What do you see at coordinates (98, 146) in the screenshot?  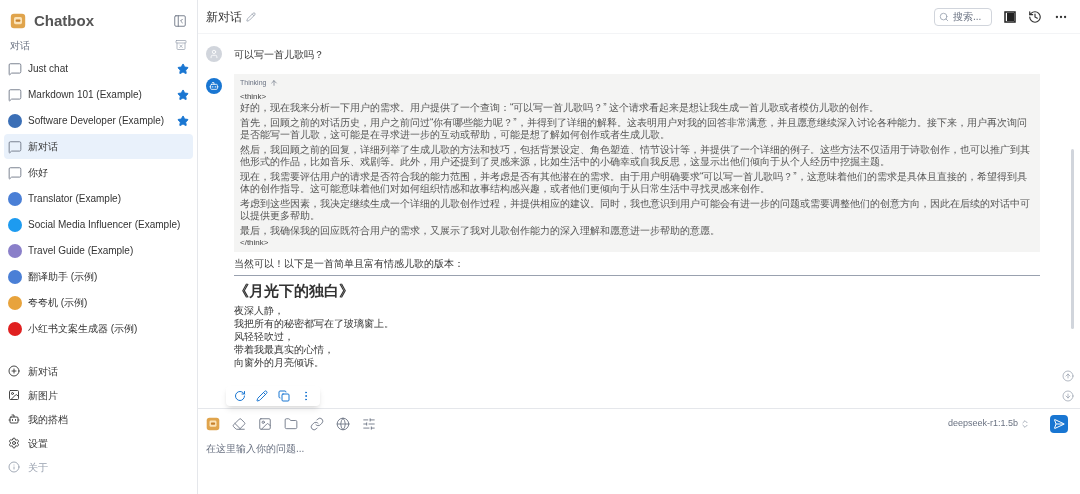 I see `conversation-item: 新对话` at bounding box center [98, 146].